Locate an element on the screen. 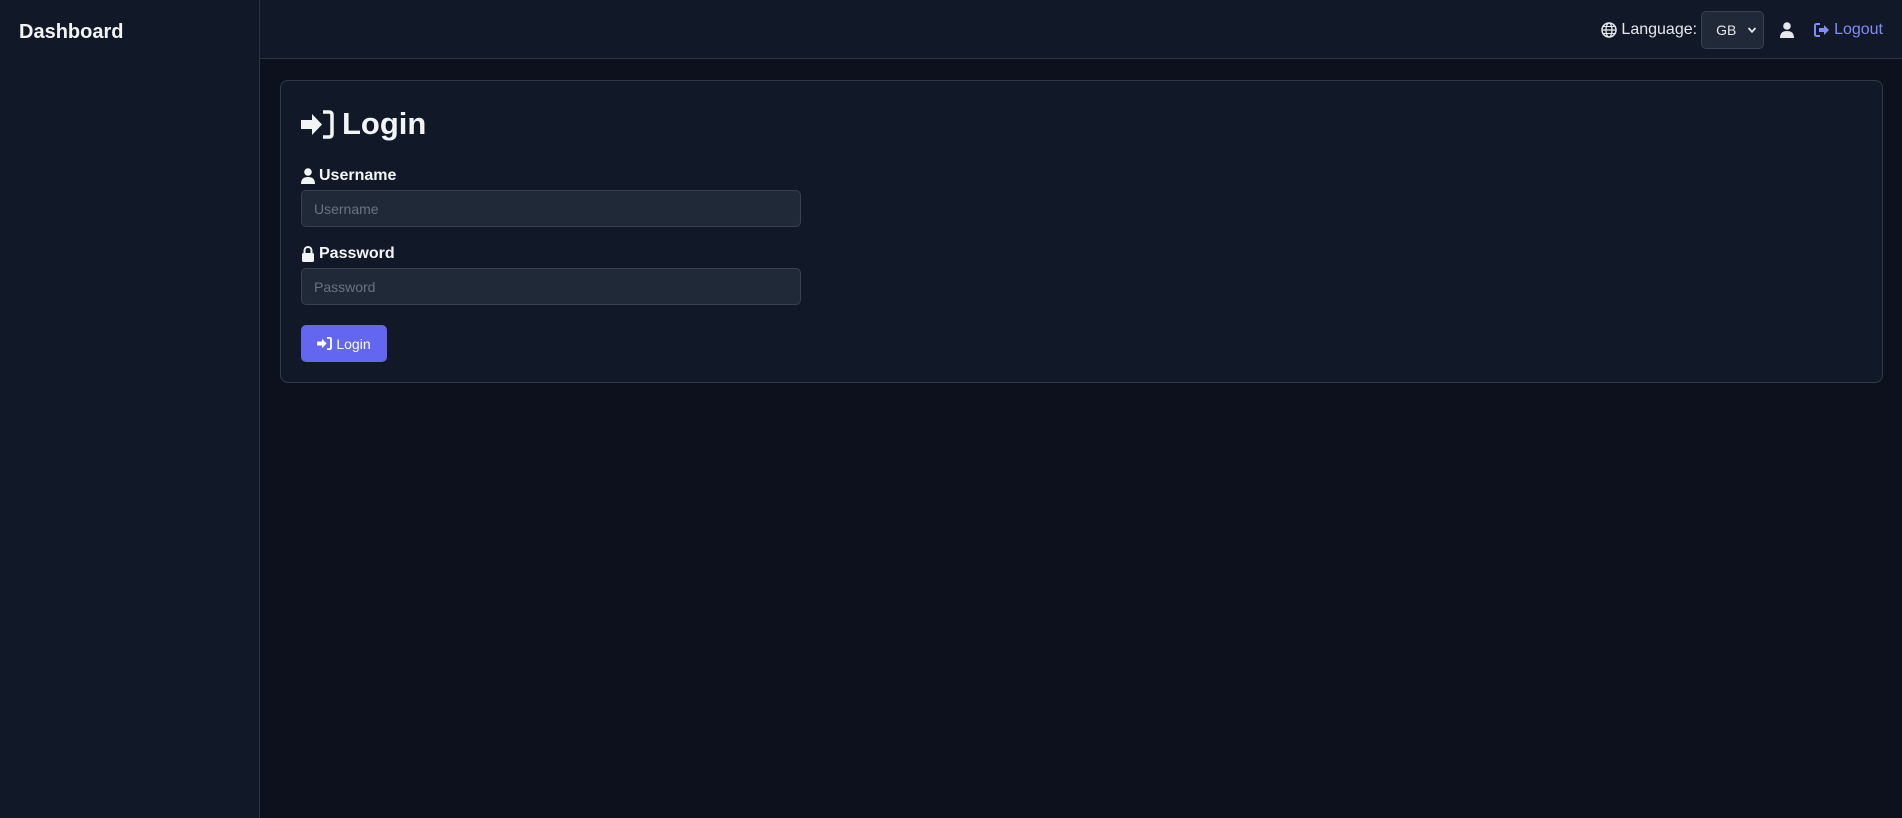 This screenshot has width=1902, height=818. sidebar: Dashboard is located at coordinates (130, 409).